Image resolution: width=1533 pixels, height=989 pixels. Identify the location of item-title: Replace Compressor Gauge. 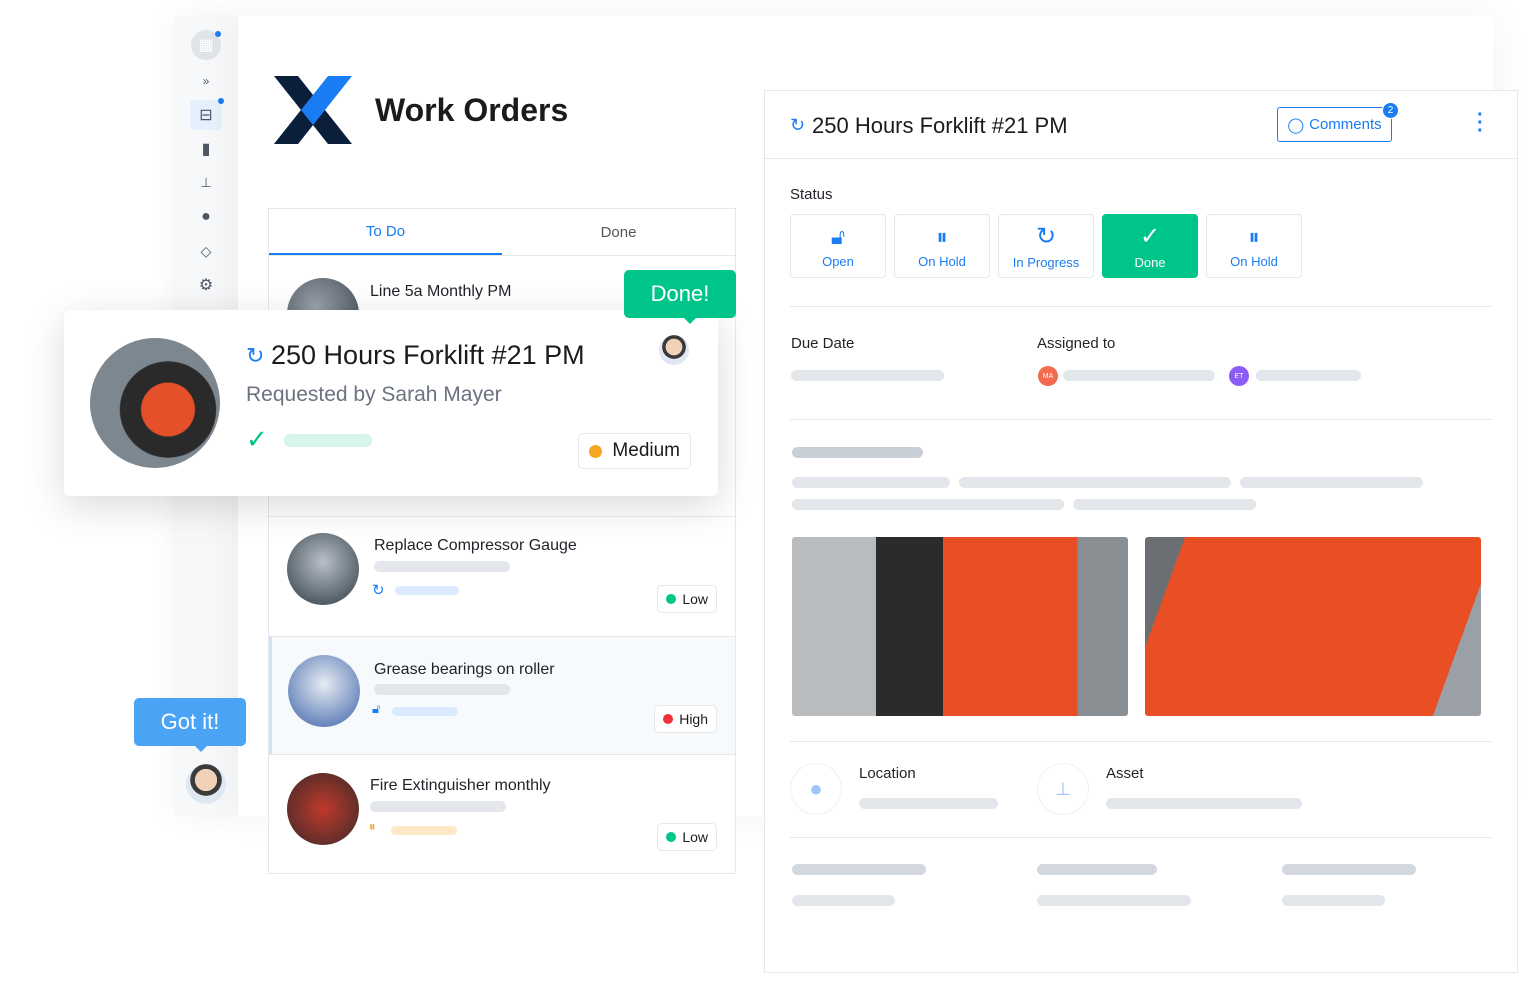
(475, 545).